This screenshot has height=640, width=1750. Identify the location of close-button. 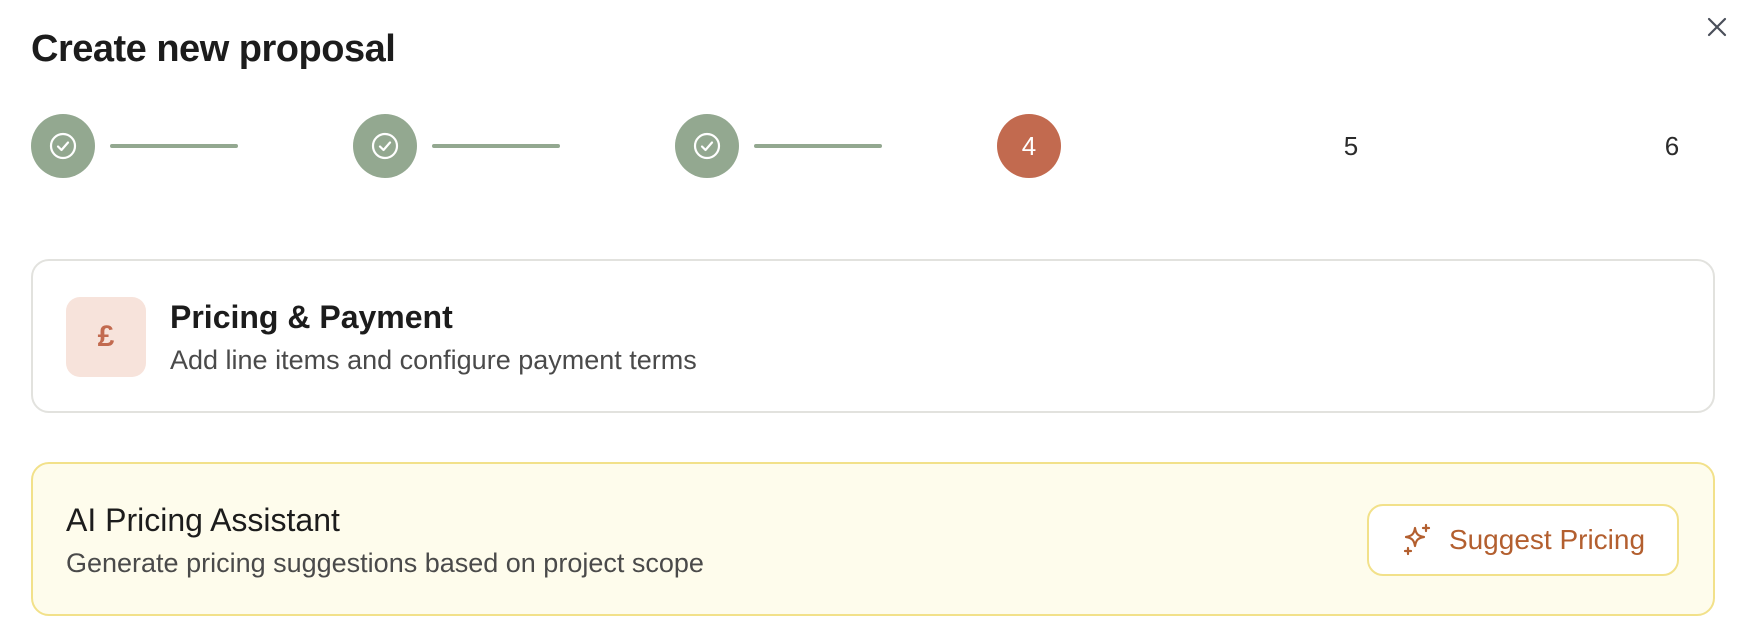
(1717, 27).